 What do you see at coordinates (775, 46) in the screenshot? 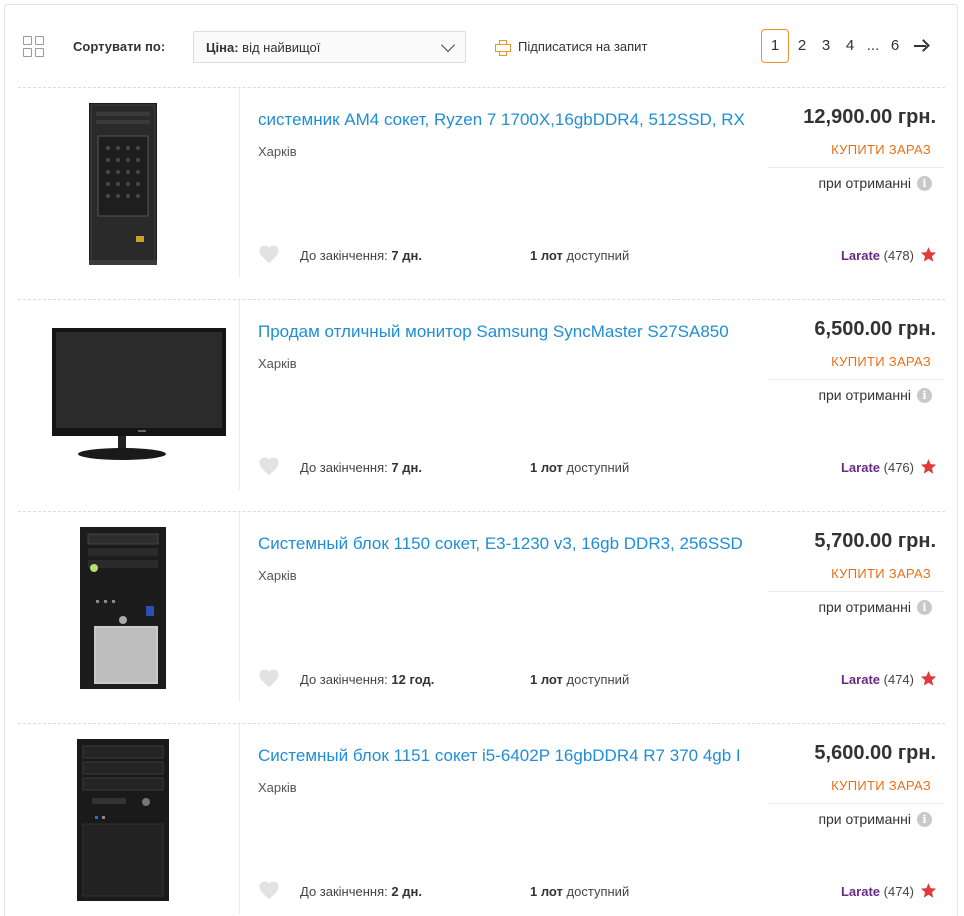
I see `page-1: 1` at bounding box center [775, 46].